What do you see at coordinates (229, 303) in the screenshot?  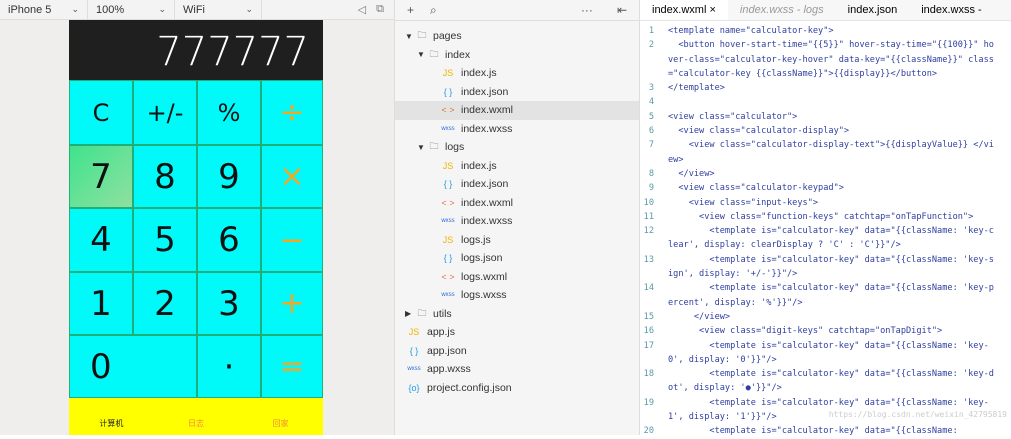 I see `key-button: 3` at bounding box center [229, 303].